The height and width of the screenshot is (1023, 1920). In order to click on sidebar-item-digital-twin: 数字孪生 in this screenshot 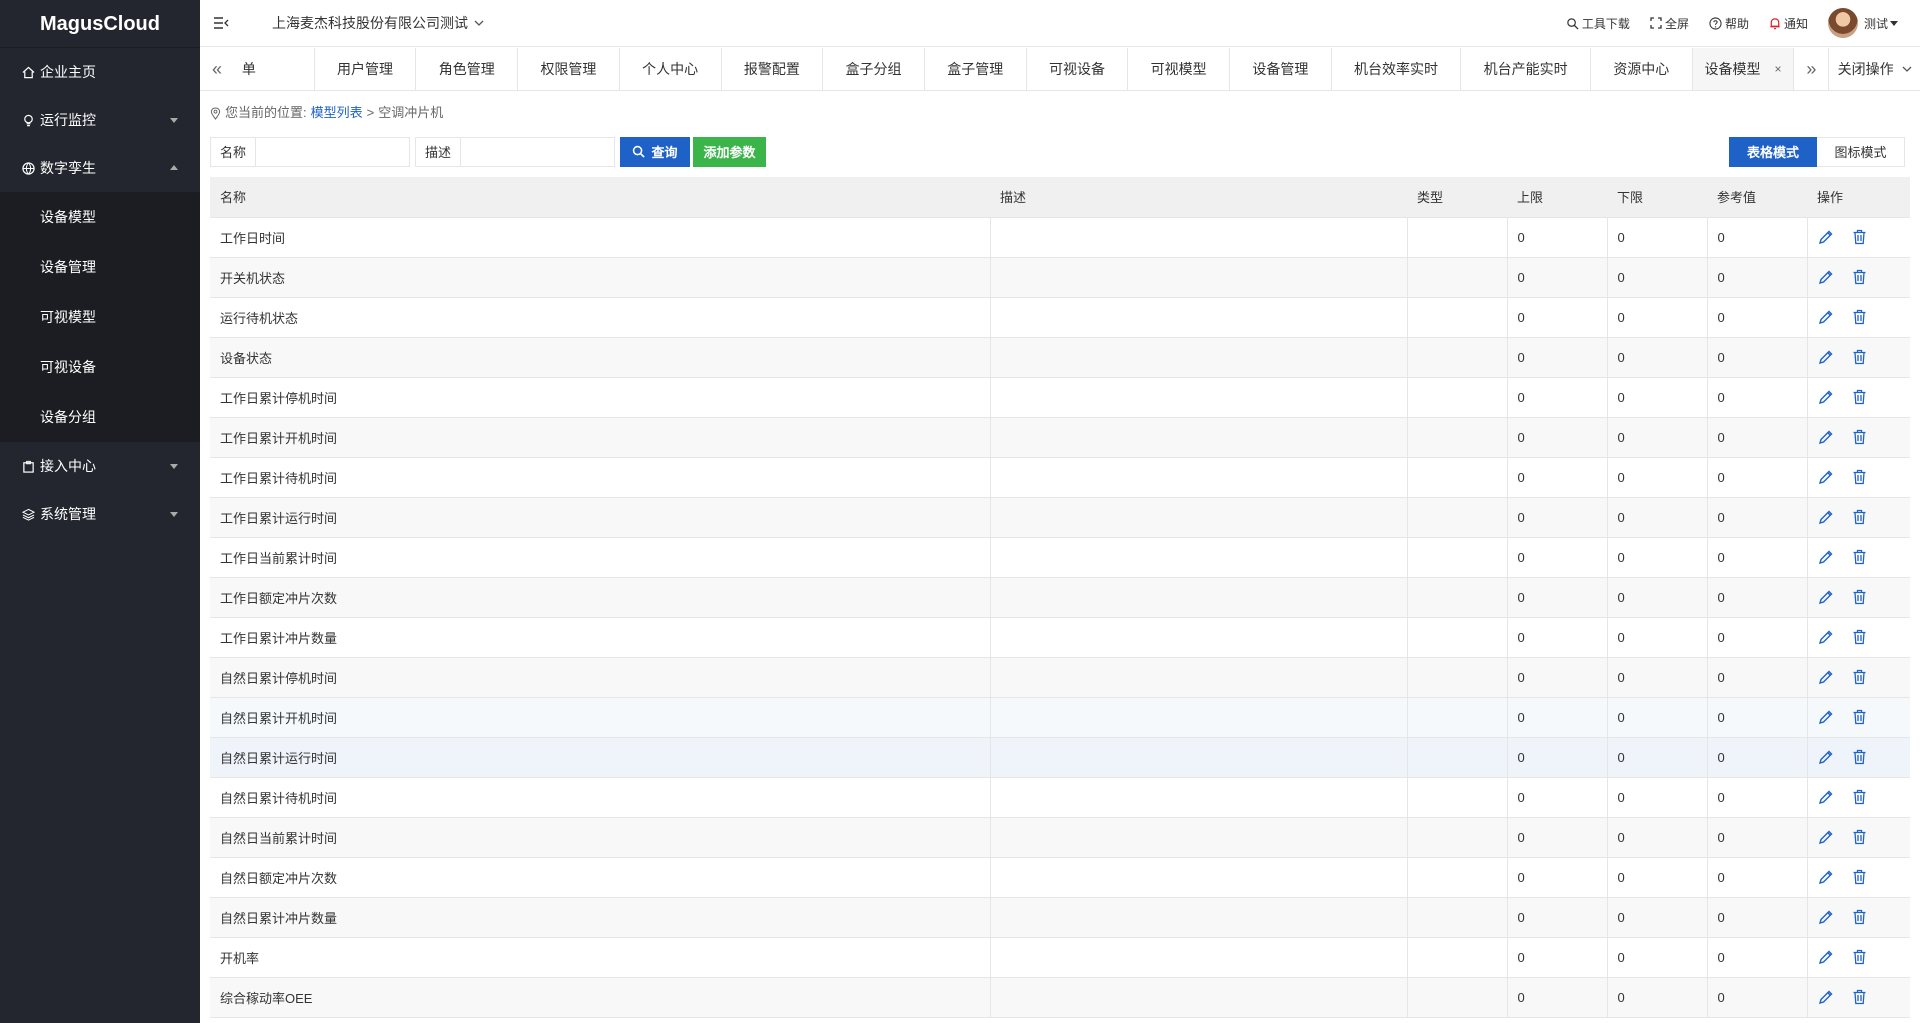, I will do `click(100, 168)`.